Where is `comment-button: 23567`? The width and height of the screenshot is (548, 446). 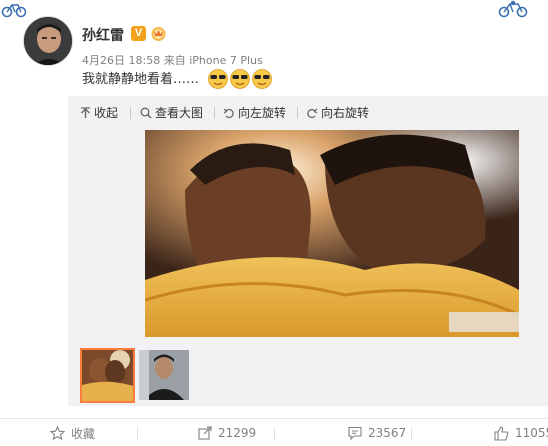 comment-button: 23567 is located at coordinates (377, 432).